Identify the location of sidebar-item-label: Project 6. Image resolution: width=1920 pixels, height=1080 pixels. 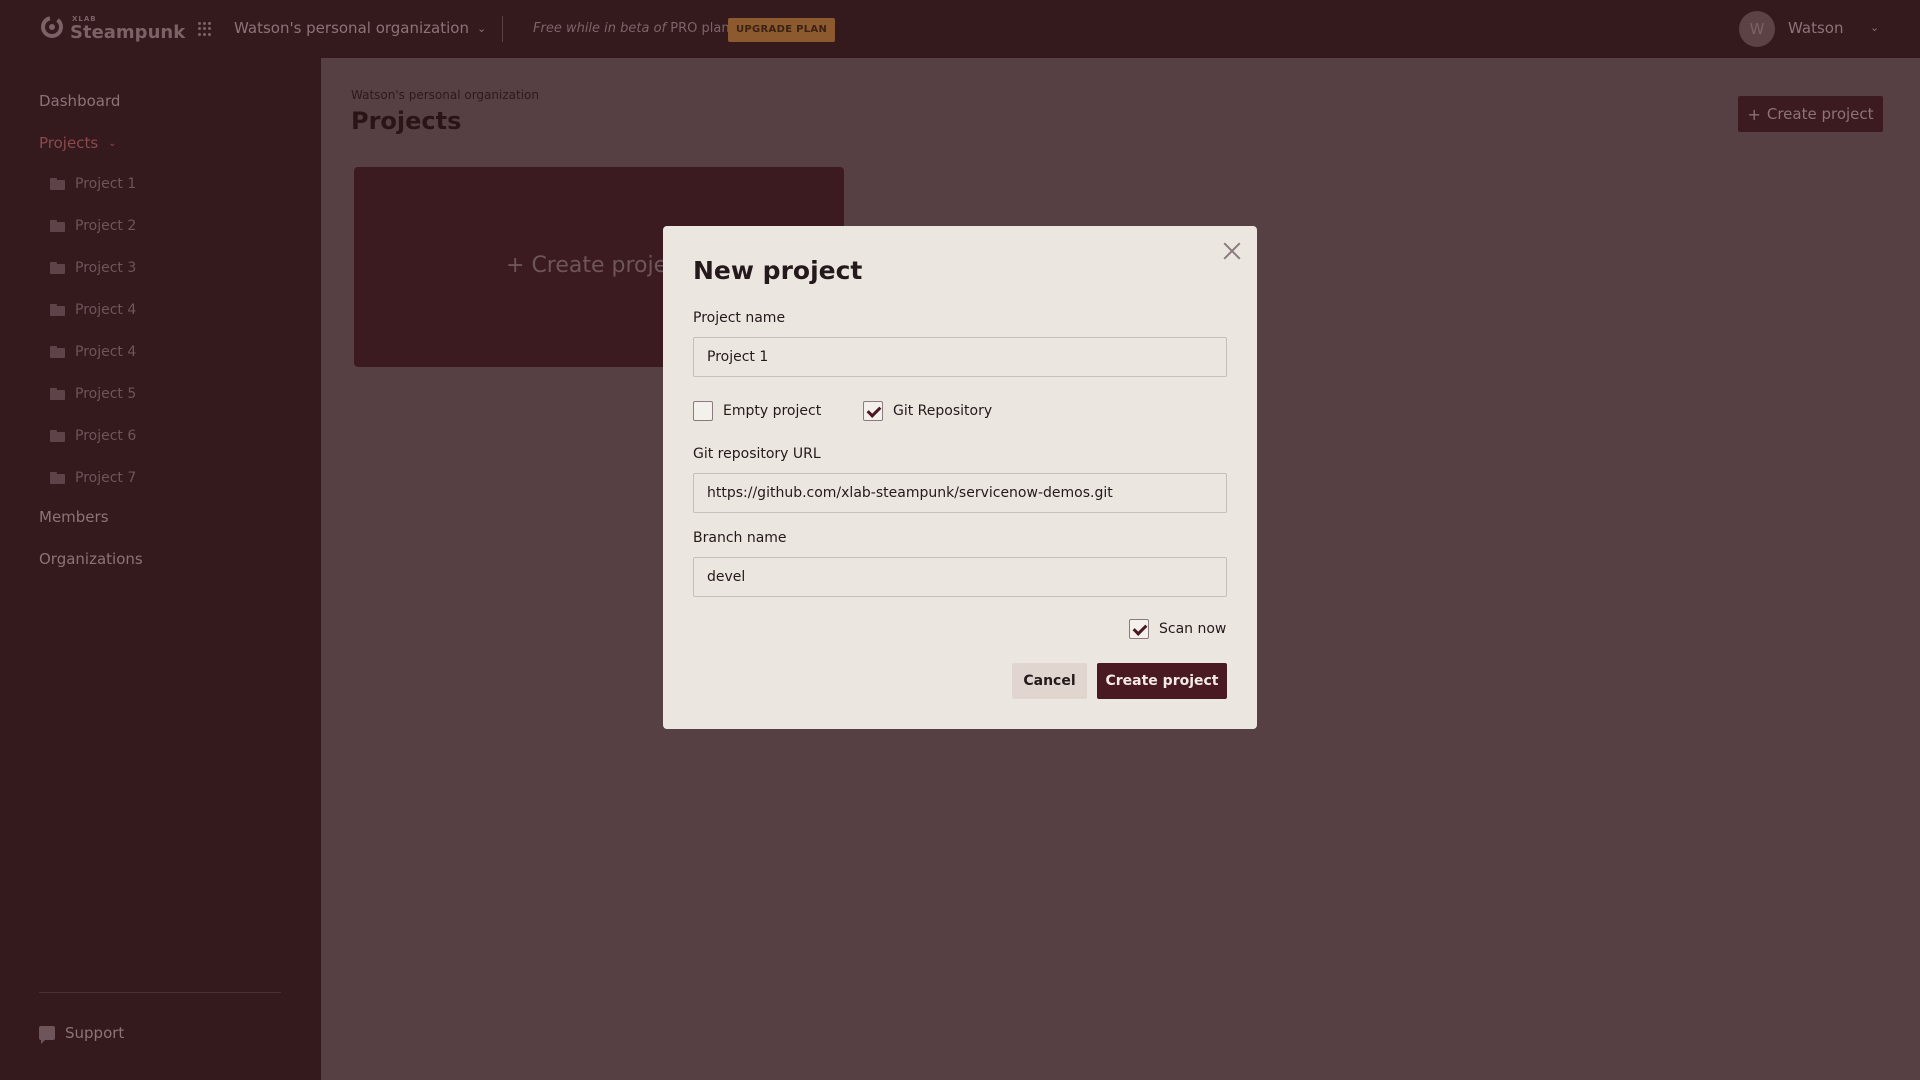
(106, 436).